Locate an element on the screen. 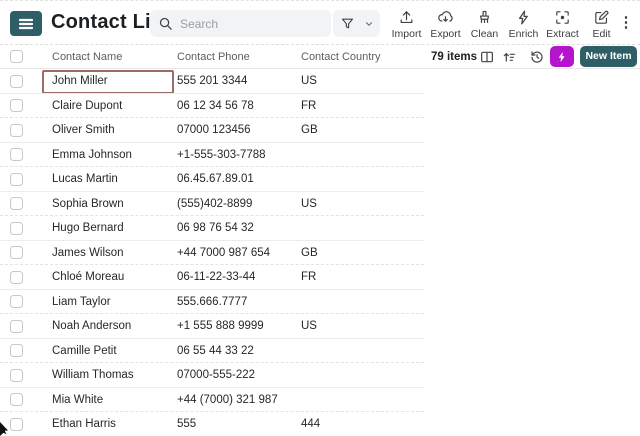  contact-name-cell: Lucas Martin is located at coordinates (85, 179).